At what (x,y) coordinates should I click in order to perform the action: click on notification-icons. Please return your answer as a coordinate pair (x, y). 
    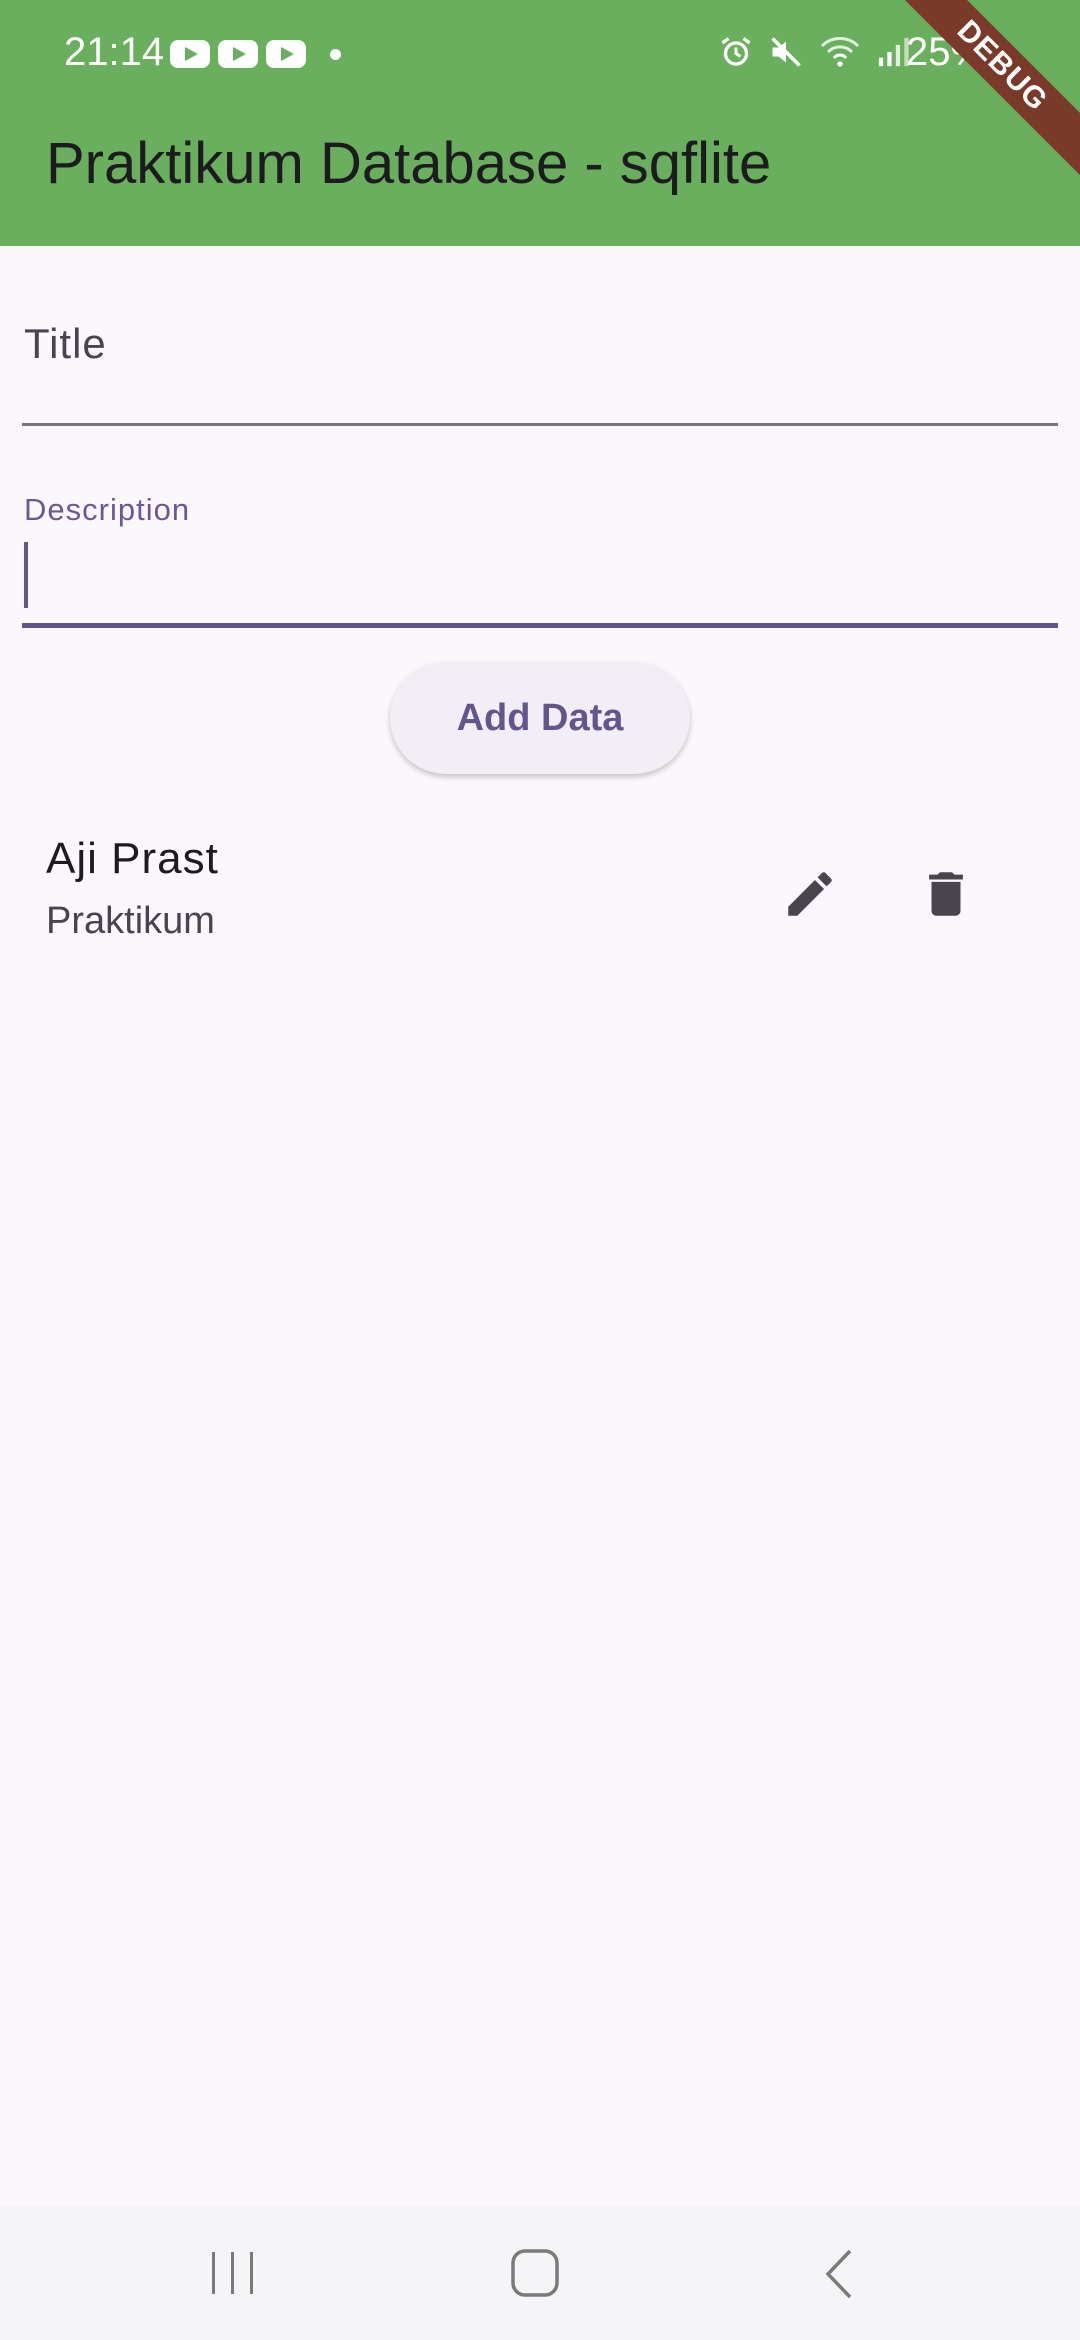
    Looking at the image, I should click on (255, 54).